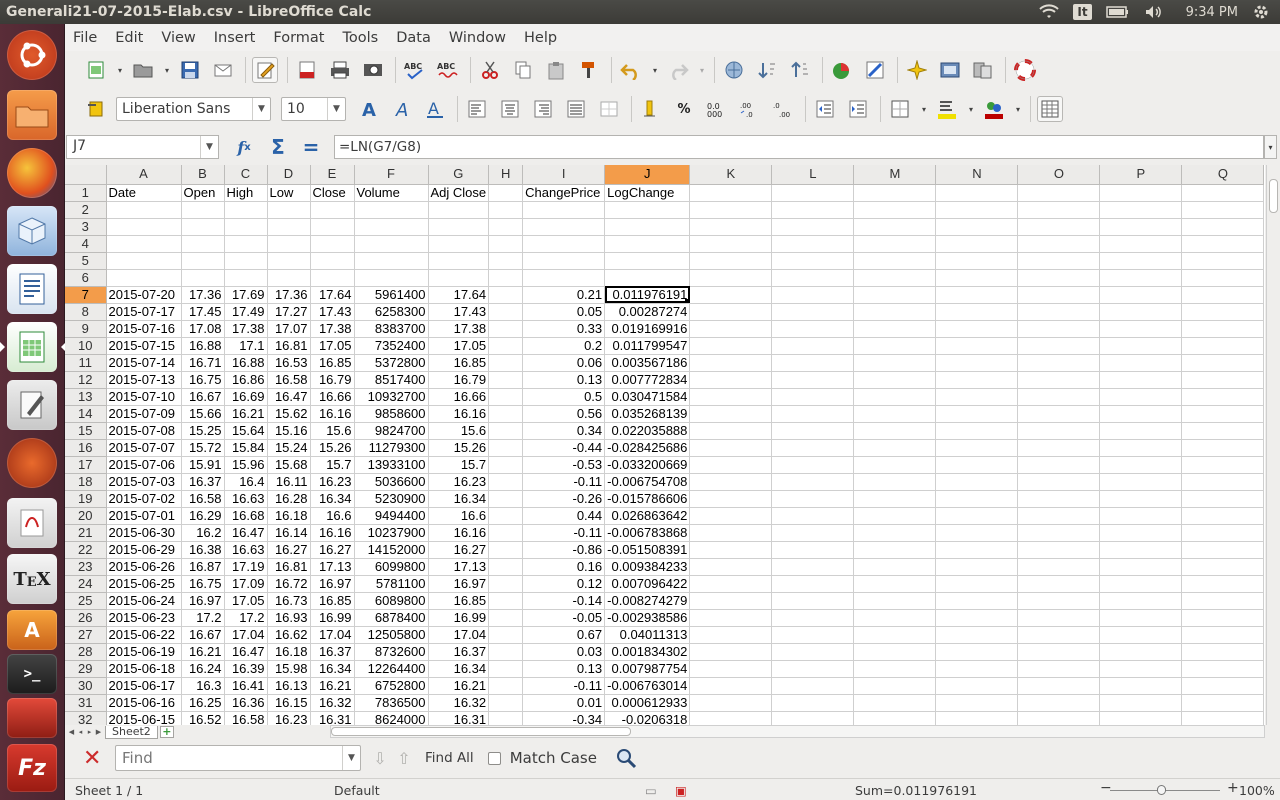 The width and height of the screenshot is (1280, 800). Describe the element at coordinates (556, 70) in the screenshot. I see `paste-icon` at that location.